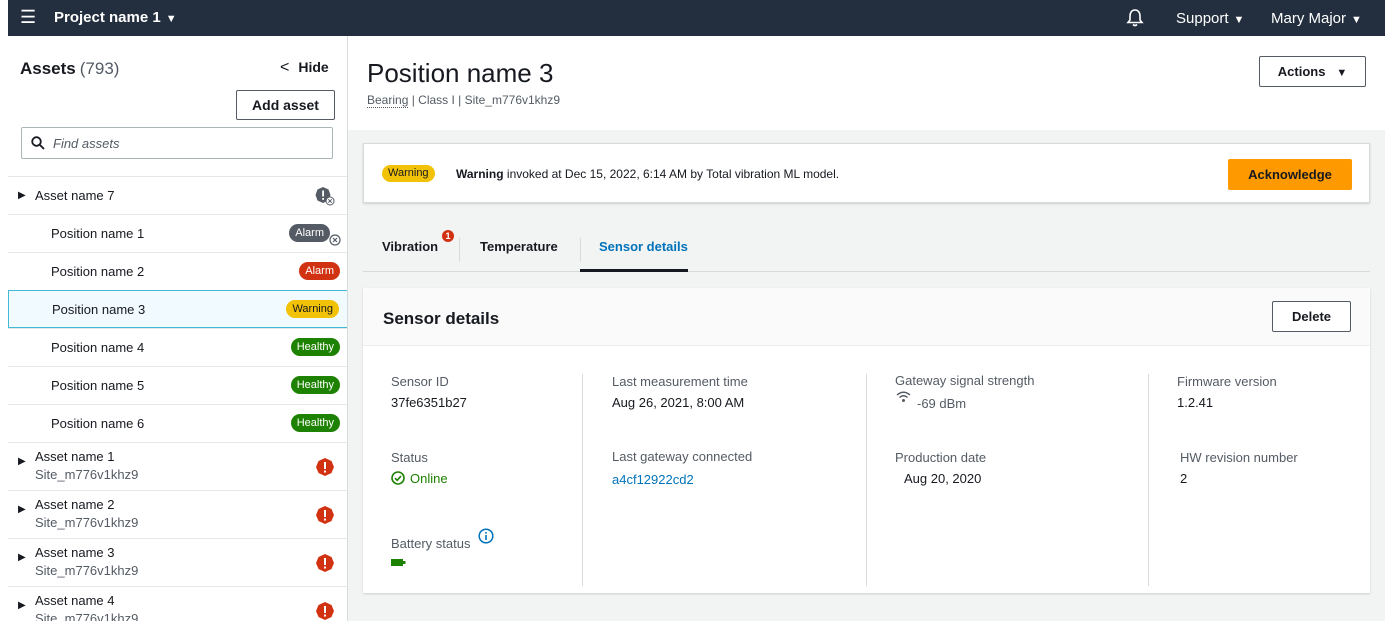  What do you see at coordinates (1309, 18) in the screenshot?
I see `user-name: Mary Major` at bounding box center [1309, 18].